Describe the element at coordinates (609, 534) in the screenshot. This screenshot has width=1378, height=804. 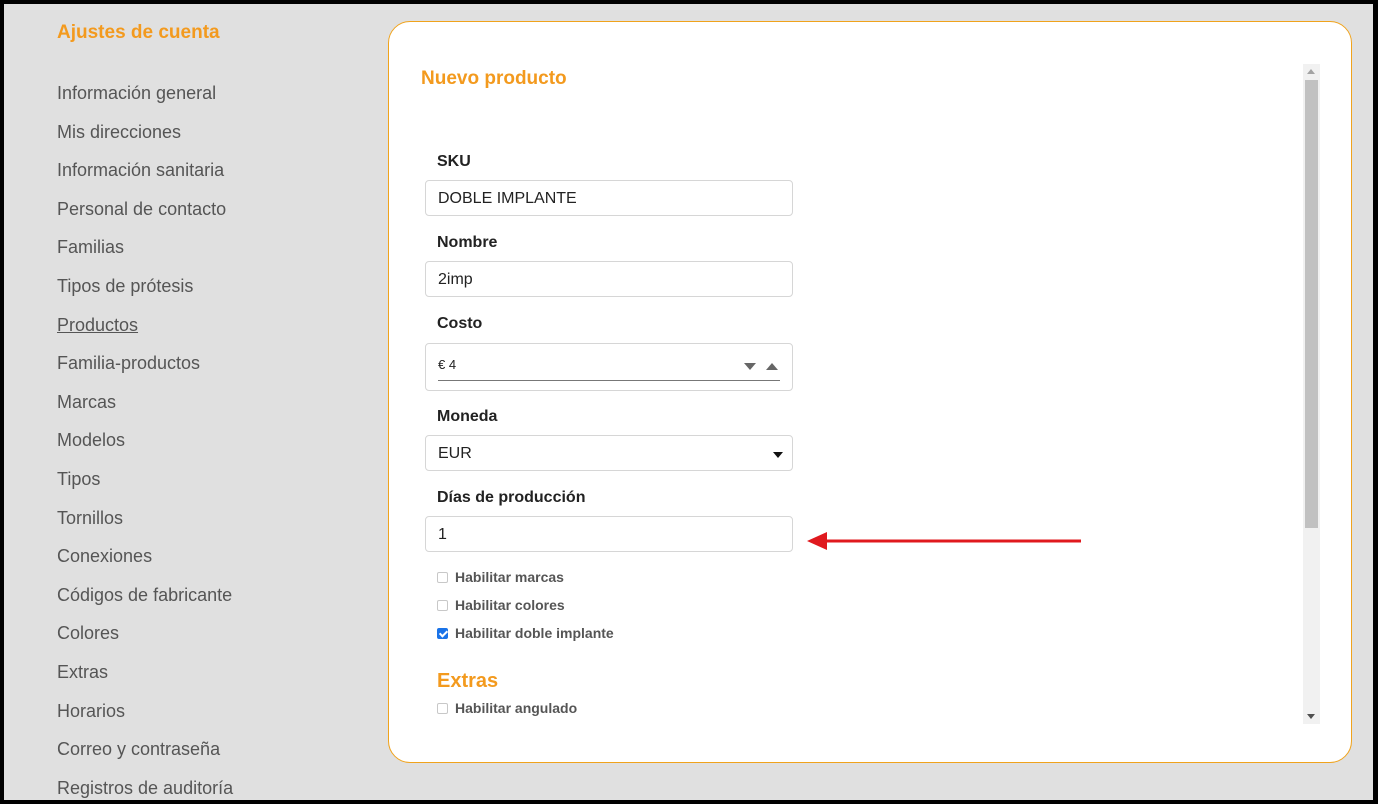
I see `dias-produccion-input: 1` at that location.